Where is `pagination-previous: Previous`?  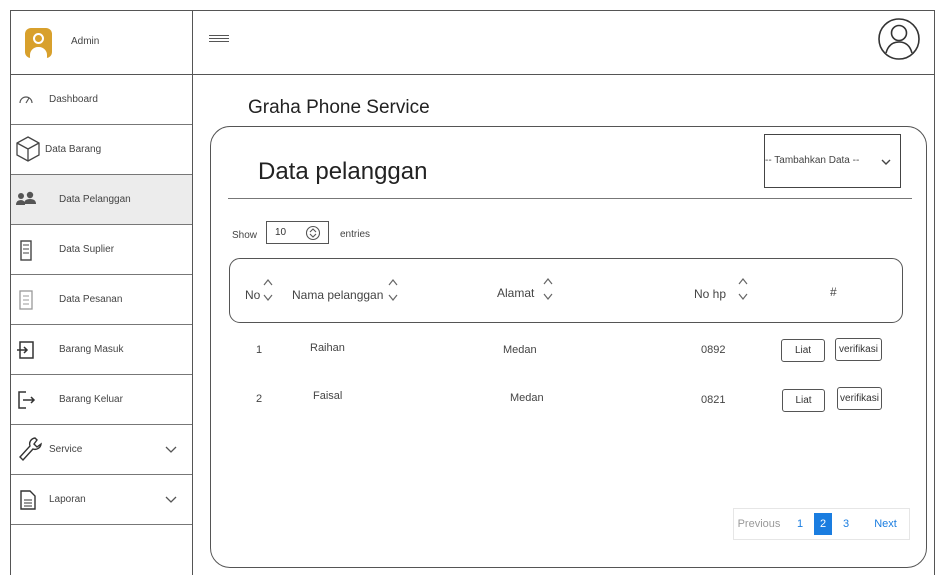 pagination-previous: Previous is located at coordinates (759, 524).